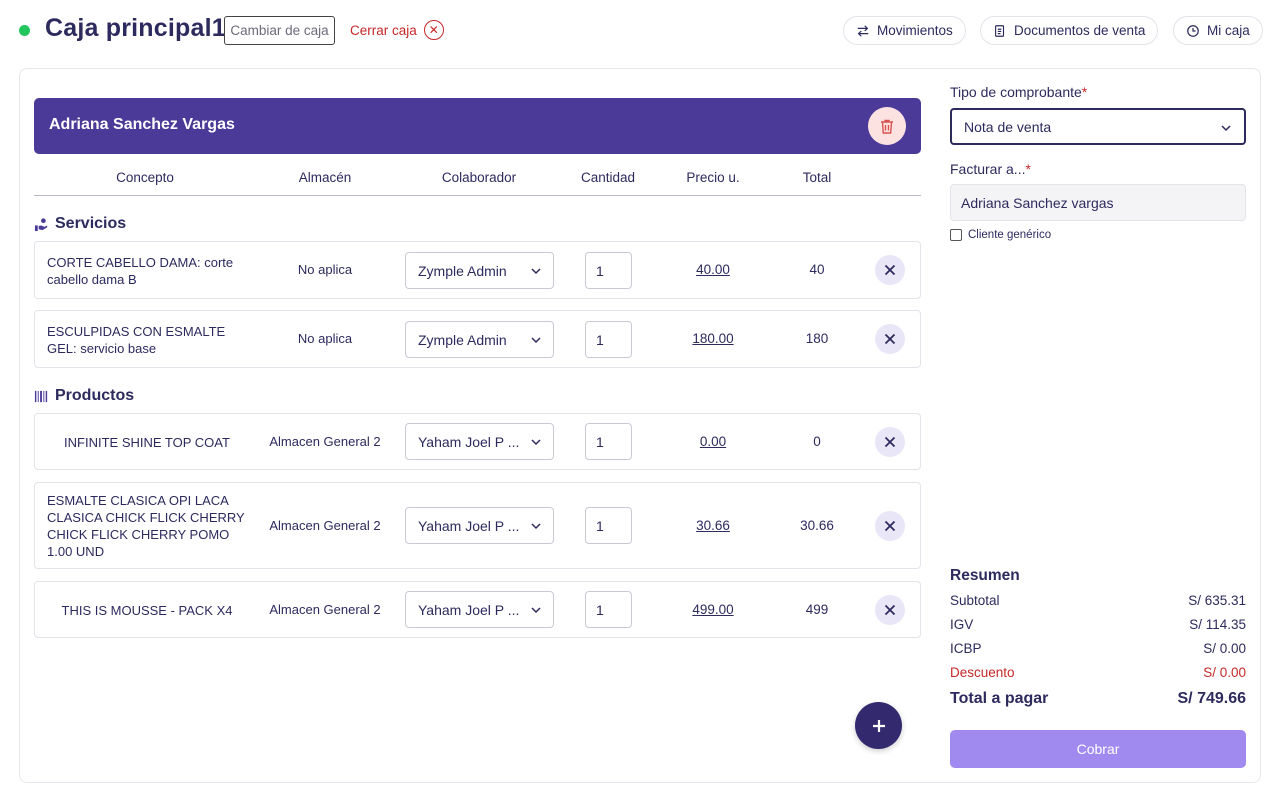 The image size is (1280, 798). Describe the element at coordinates (279, 30) in the screenshot. I see `change-register-button: Cambiar de caja` at that location.